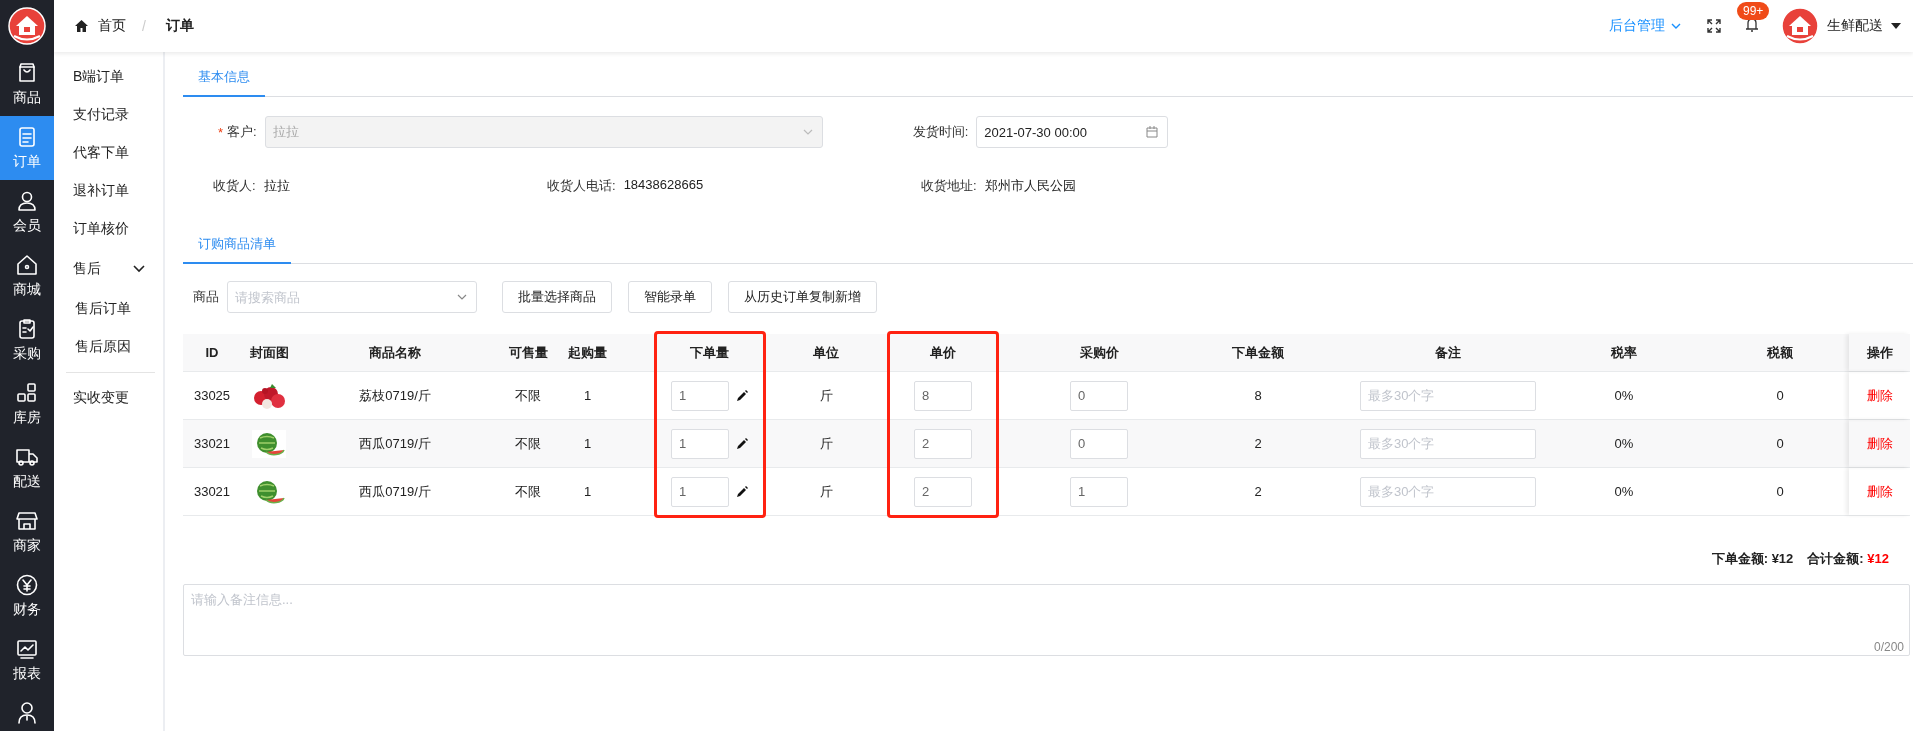  Describe the element at coordinates (1072, 132) in the screenshot. I see `date-field: 2021-07-30 00:00` at that location.